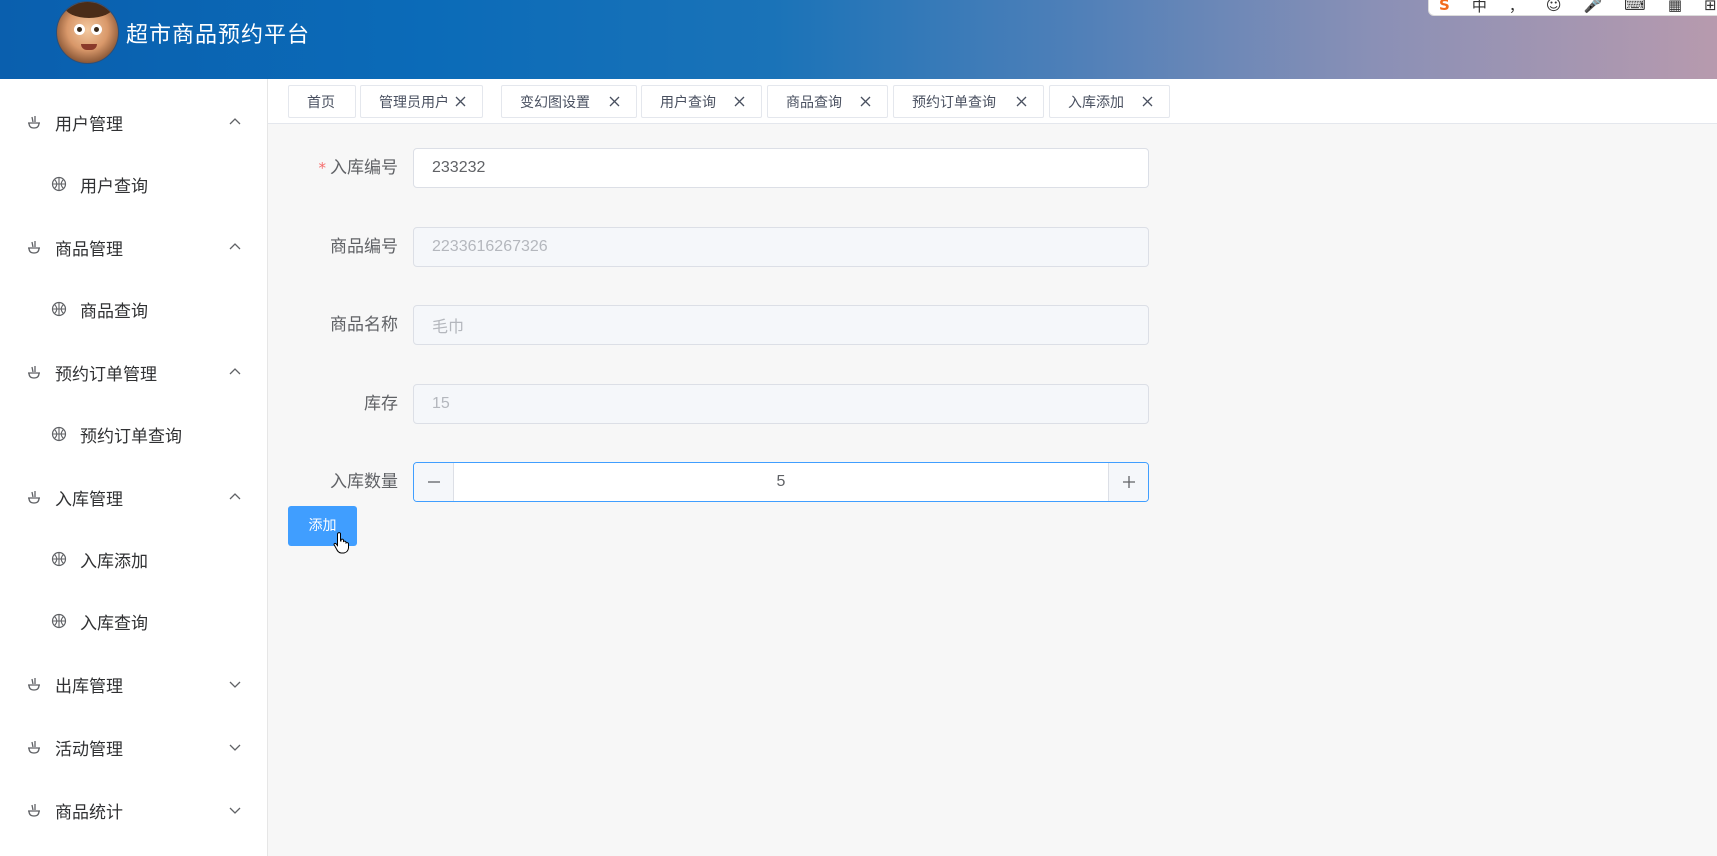  What do you see at coordinates (364, 247) in the screenshot?
I see `field-label-product-no: 商品编号` at bounding box center [364, 247].